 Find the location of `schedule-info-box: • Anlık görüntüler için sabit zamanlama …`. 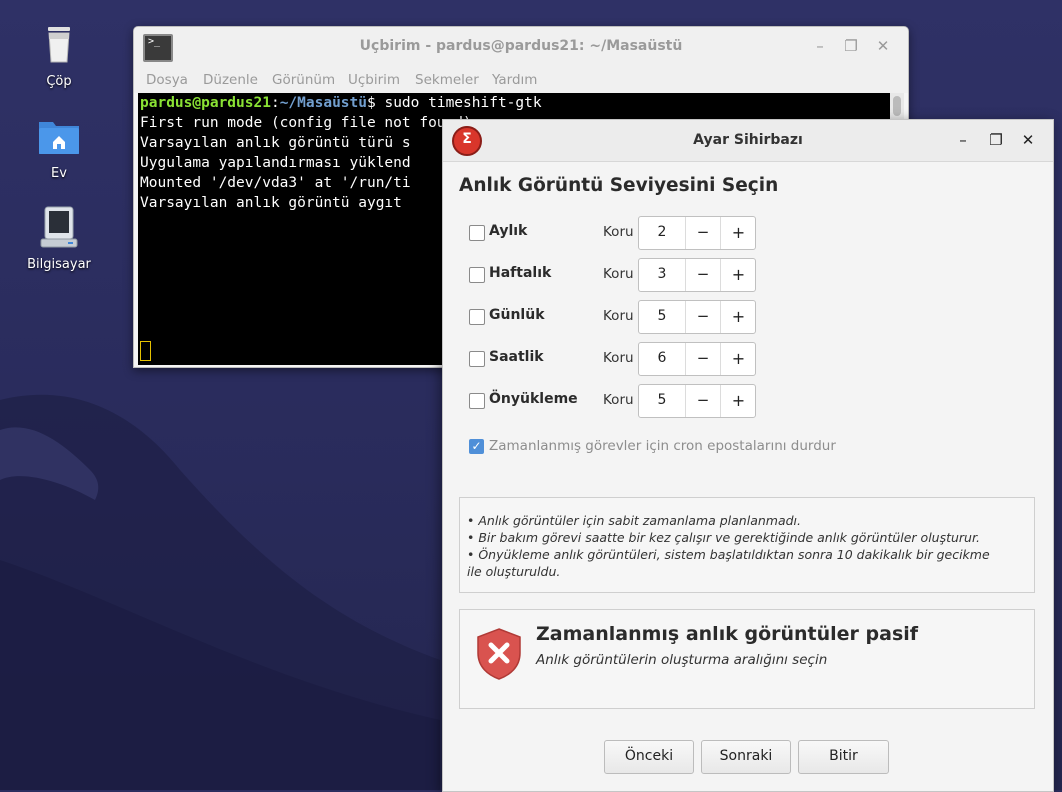

schedule-info-box: • Anlık görüntüler için sabit zamanlama … is located at coordinates (747, 545).